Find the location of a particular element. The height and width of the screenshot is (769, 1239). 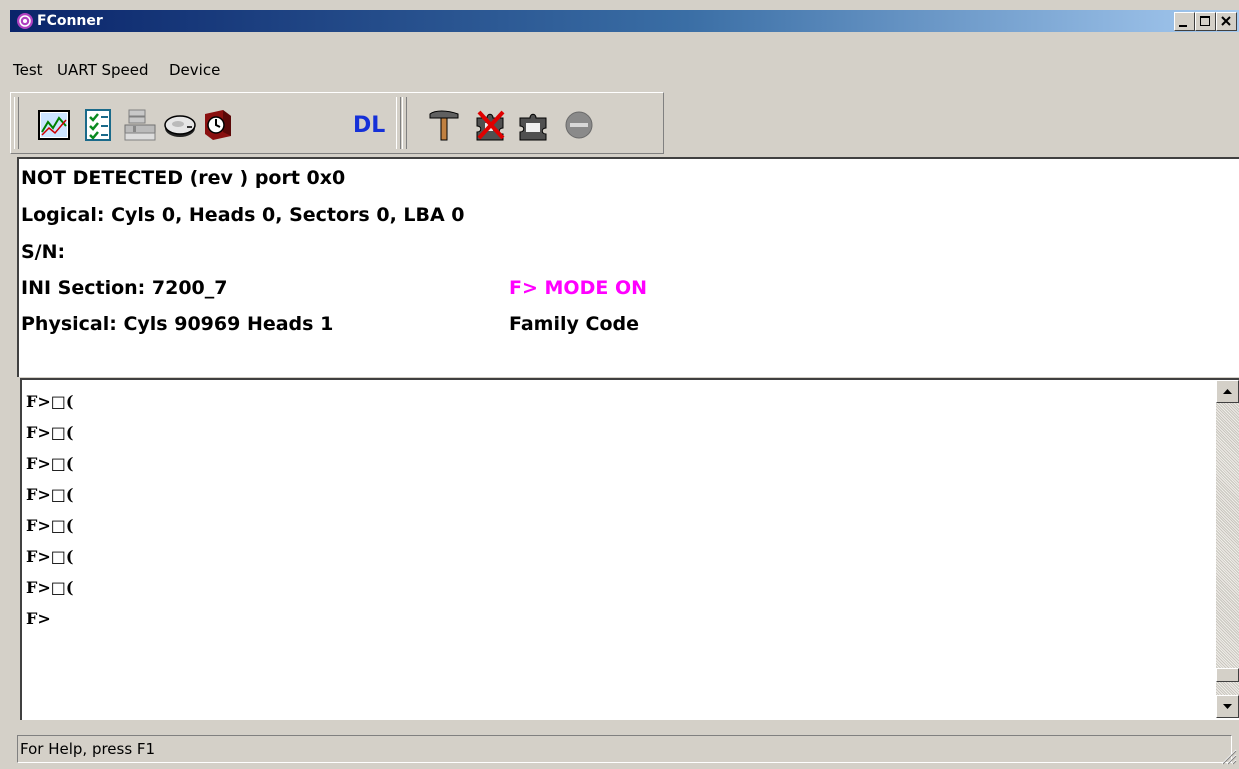

menu-uart-speed: UART Speed is located at coordinates (103, 70).